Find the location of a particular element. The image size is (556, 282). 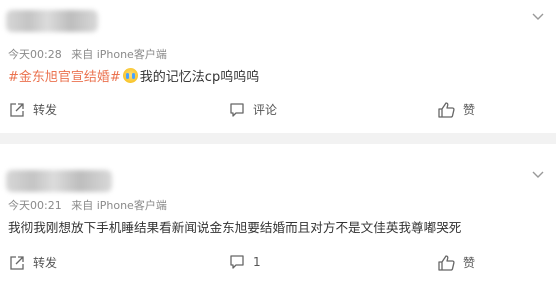

crying-emoji-icon is located at coordinates (130, 75).